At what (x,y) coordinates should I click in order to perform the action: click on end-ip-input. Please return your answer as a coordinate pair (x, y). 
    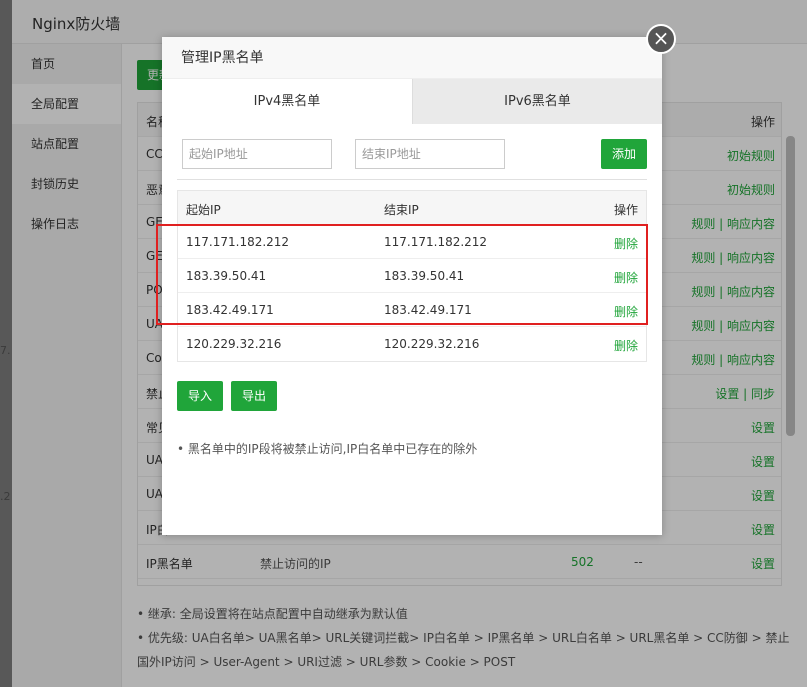
    Looking at the image, I should click on (430, 154).